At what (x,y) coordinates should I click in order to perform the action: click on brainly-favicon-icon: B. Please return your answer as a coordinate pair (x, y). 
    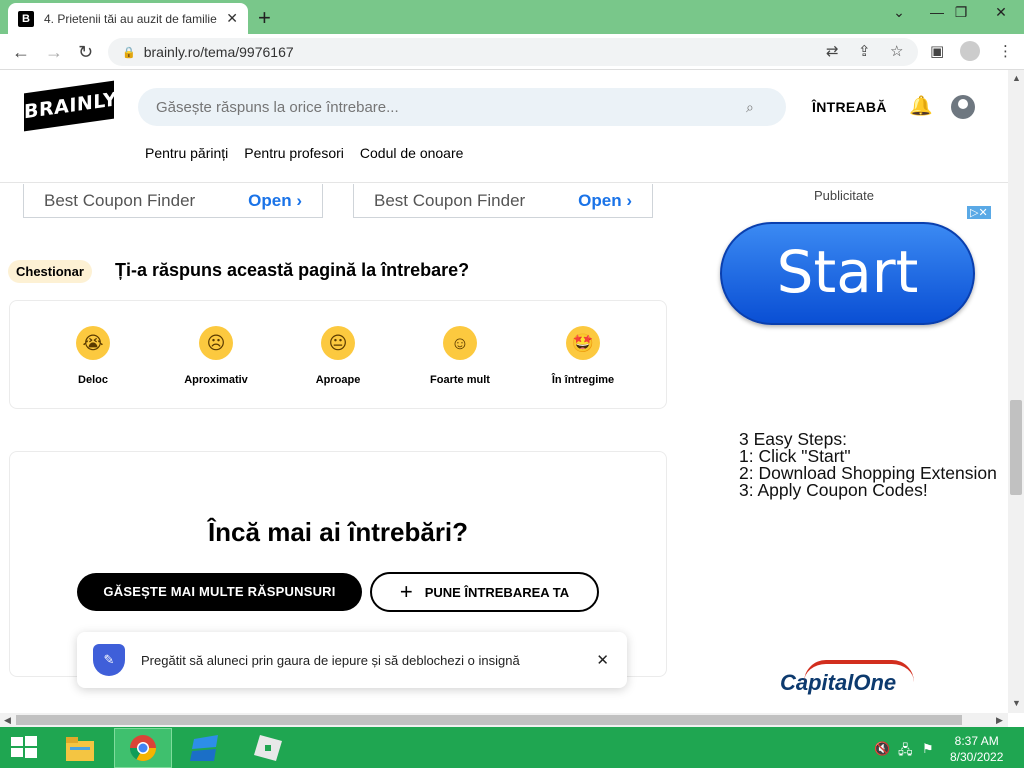
    Looking at the image, I should click on (26, 18).